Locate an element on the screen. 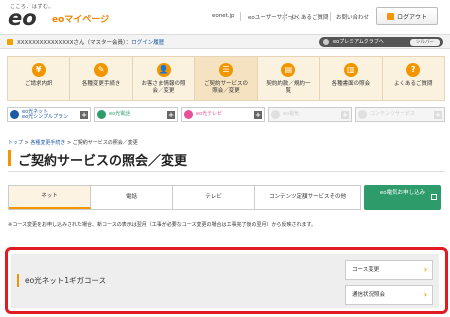 This screenshot has height=317, width=450. service-label-sub: eo光シンプルプラン is located at coordinates (45, 117).